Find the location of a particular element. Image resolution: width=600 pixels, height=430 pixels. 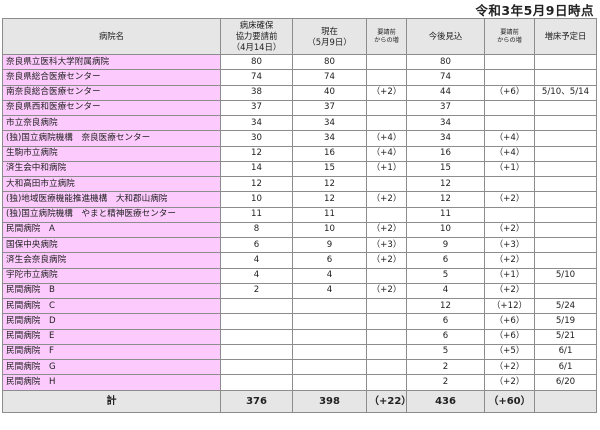

beds-current: 12 is located at coordinates (329, 199).